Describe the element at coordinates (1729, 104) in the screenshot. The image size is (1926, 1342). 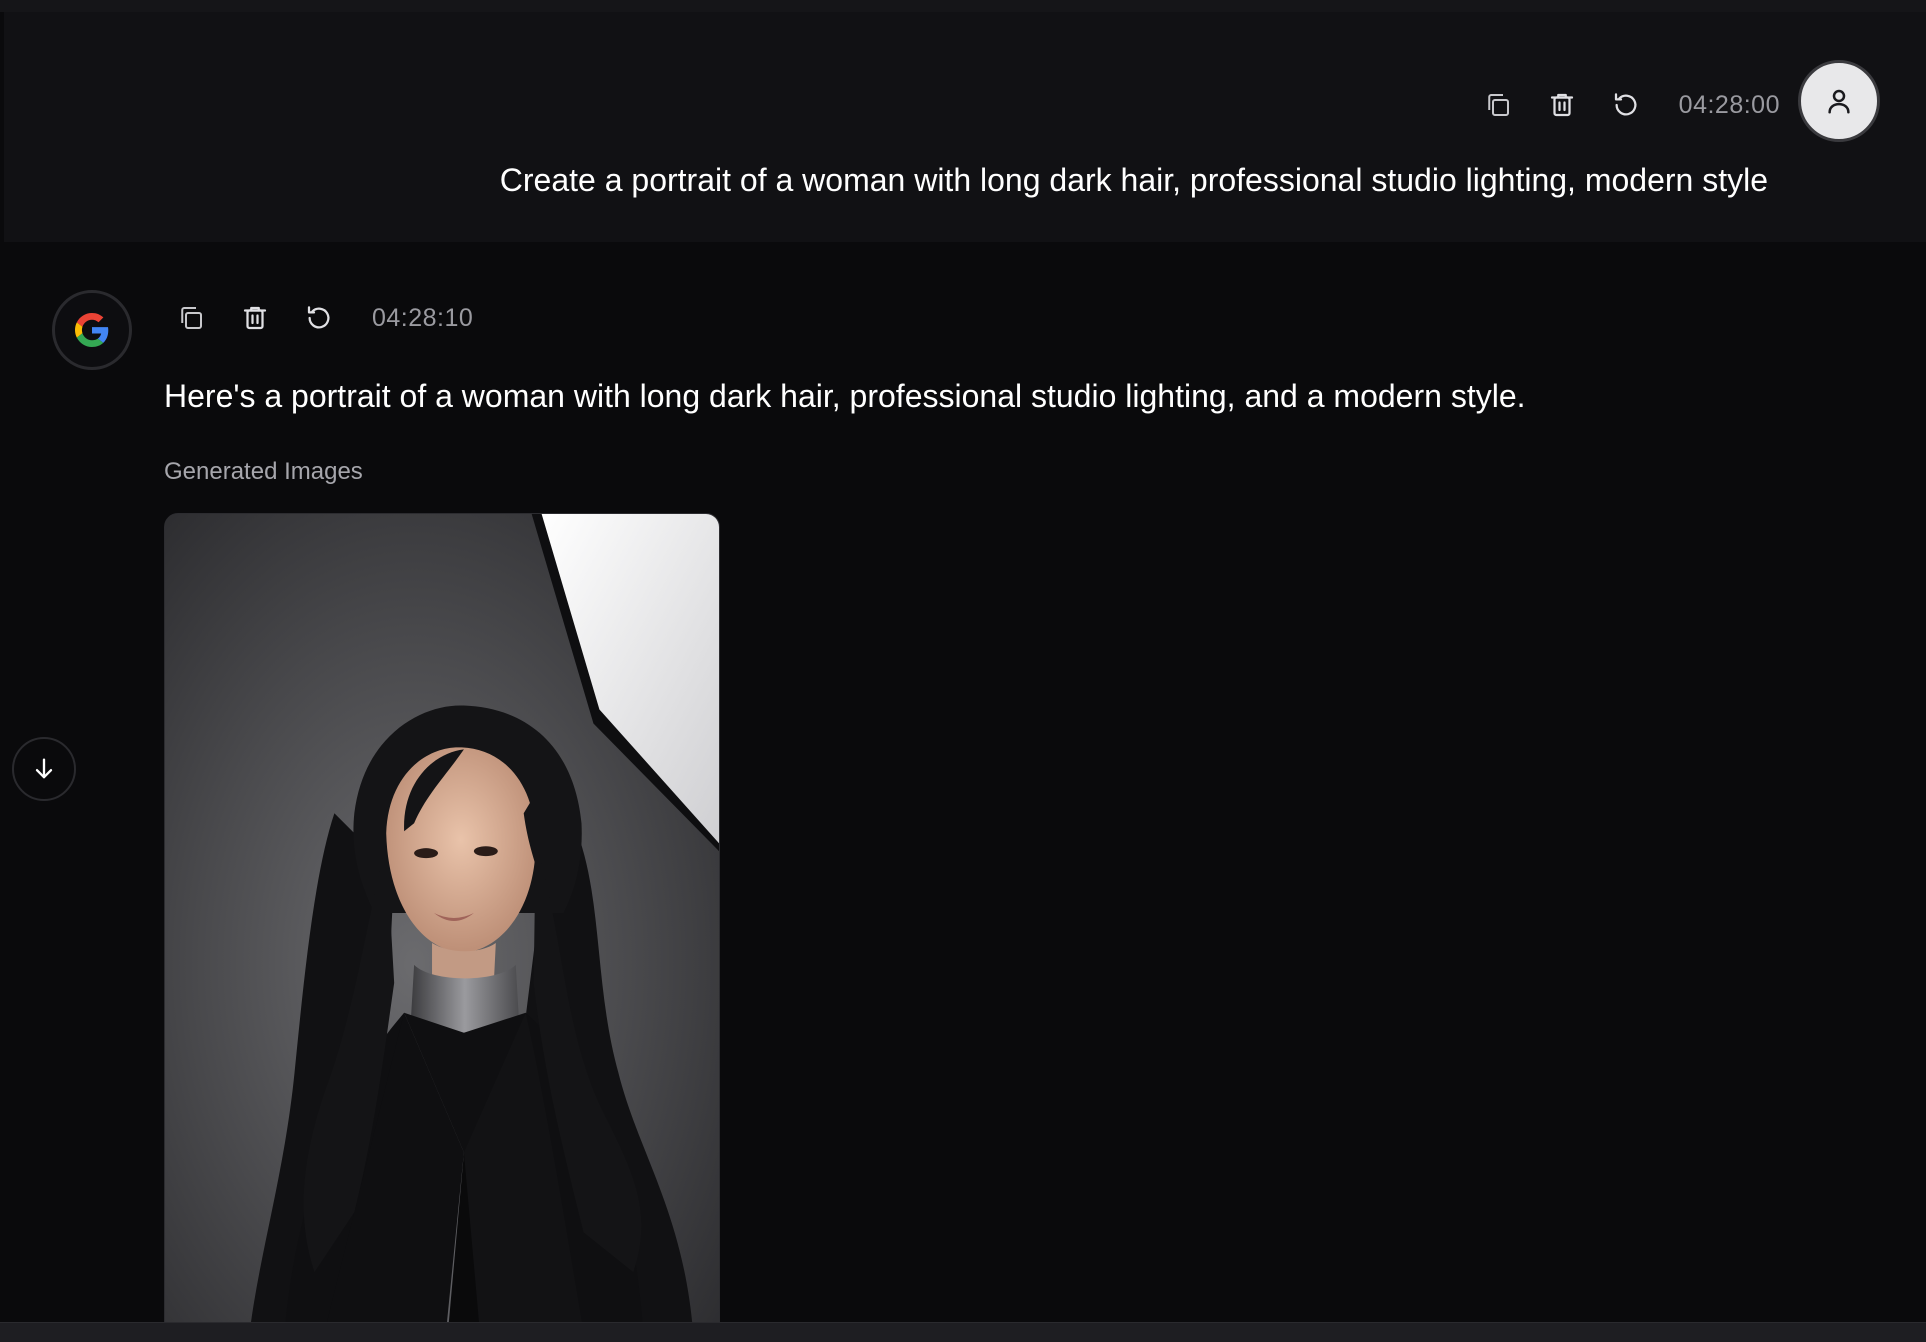
I see `user-message-timestamp: 04:28:00` at that location.